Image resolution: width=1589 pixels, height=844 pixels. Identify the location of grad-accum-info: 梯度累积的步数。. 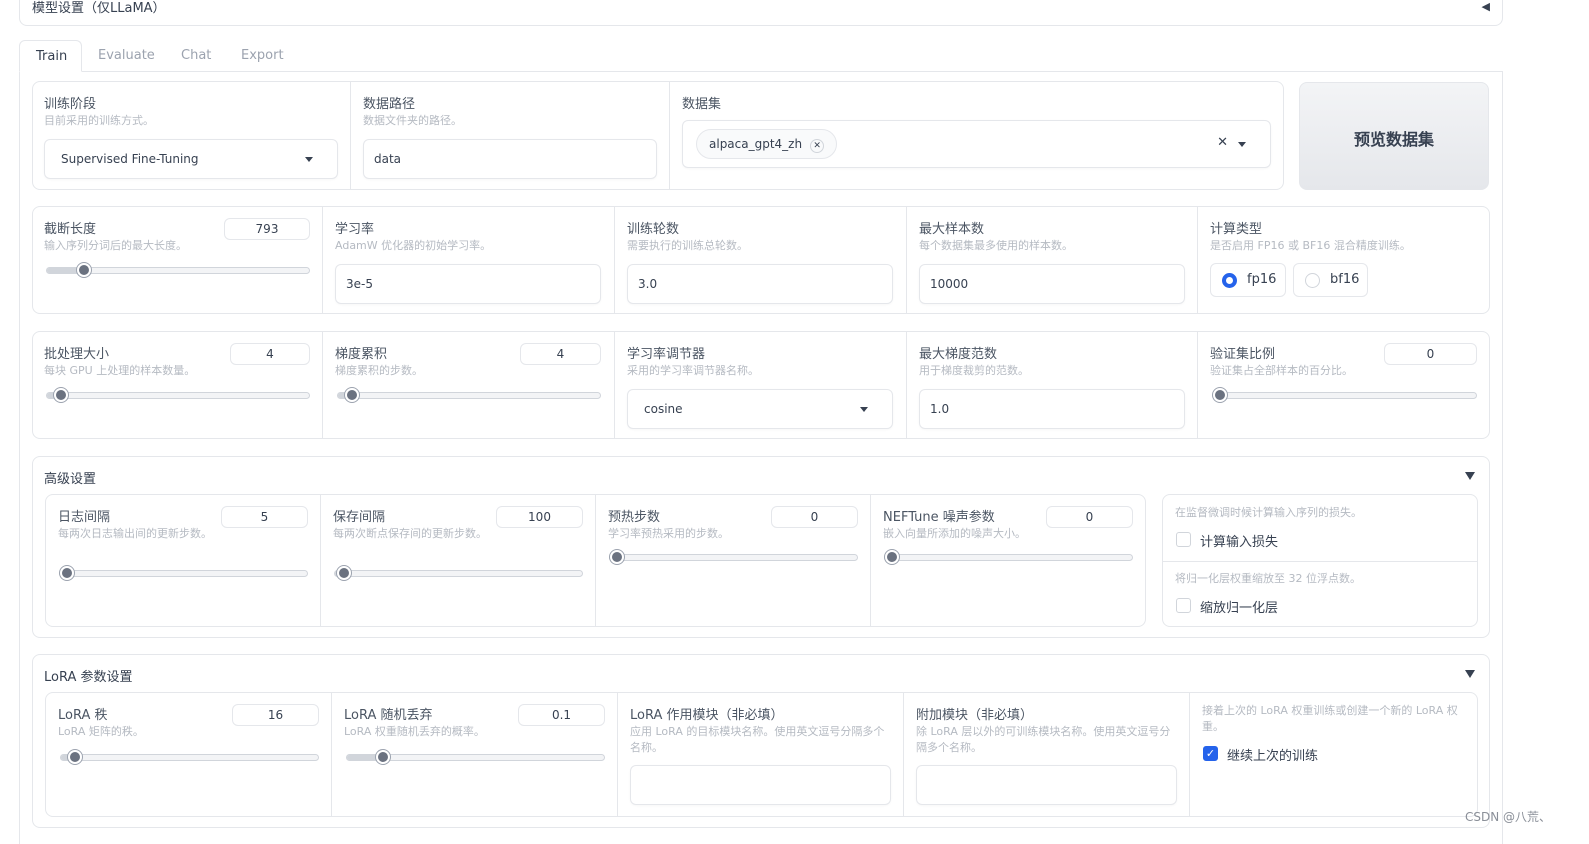
(379, 370).